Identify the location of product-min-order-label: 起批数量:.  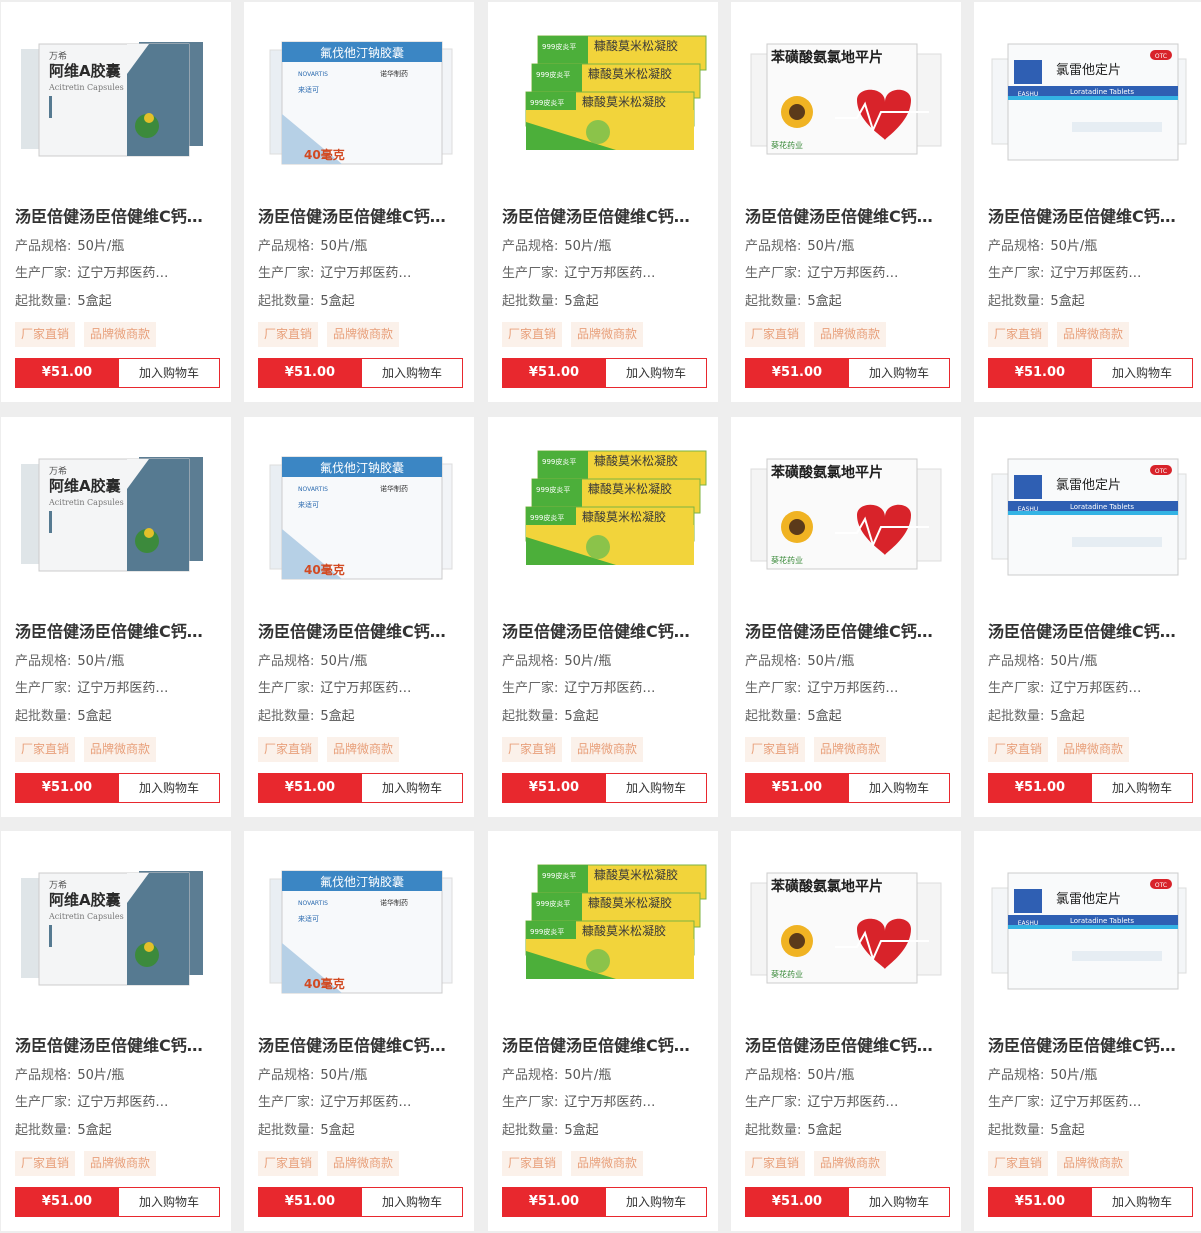
(43, 301).